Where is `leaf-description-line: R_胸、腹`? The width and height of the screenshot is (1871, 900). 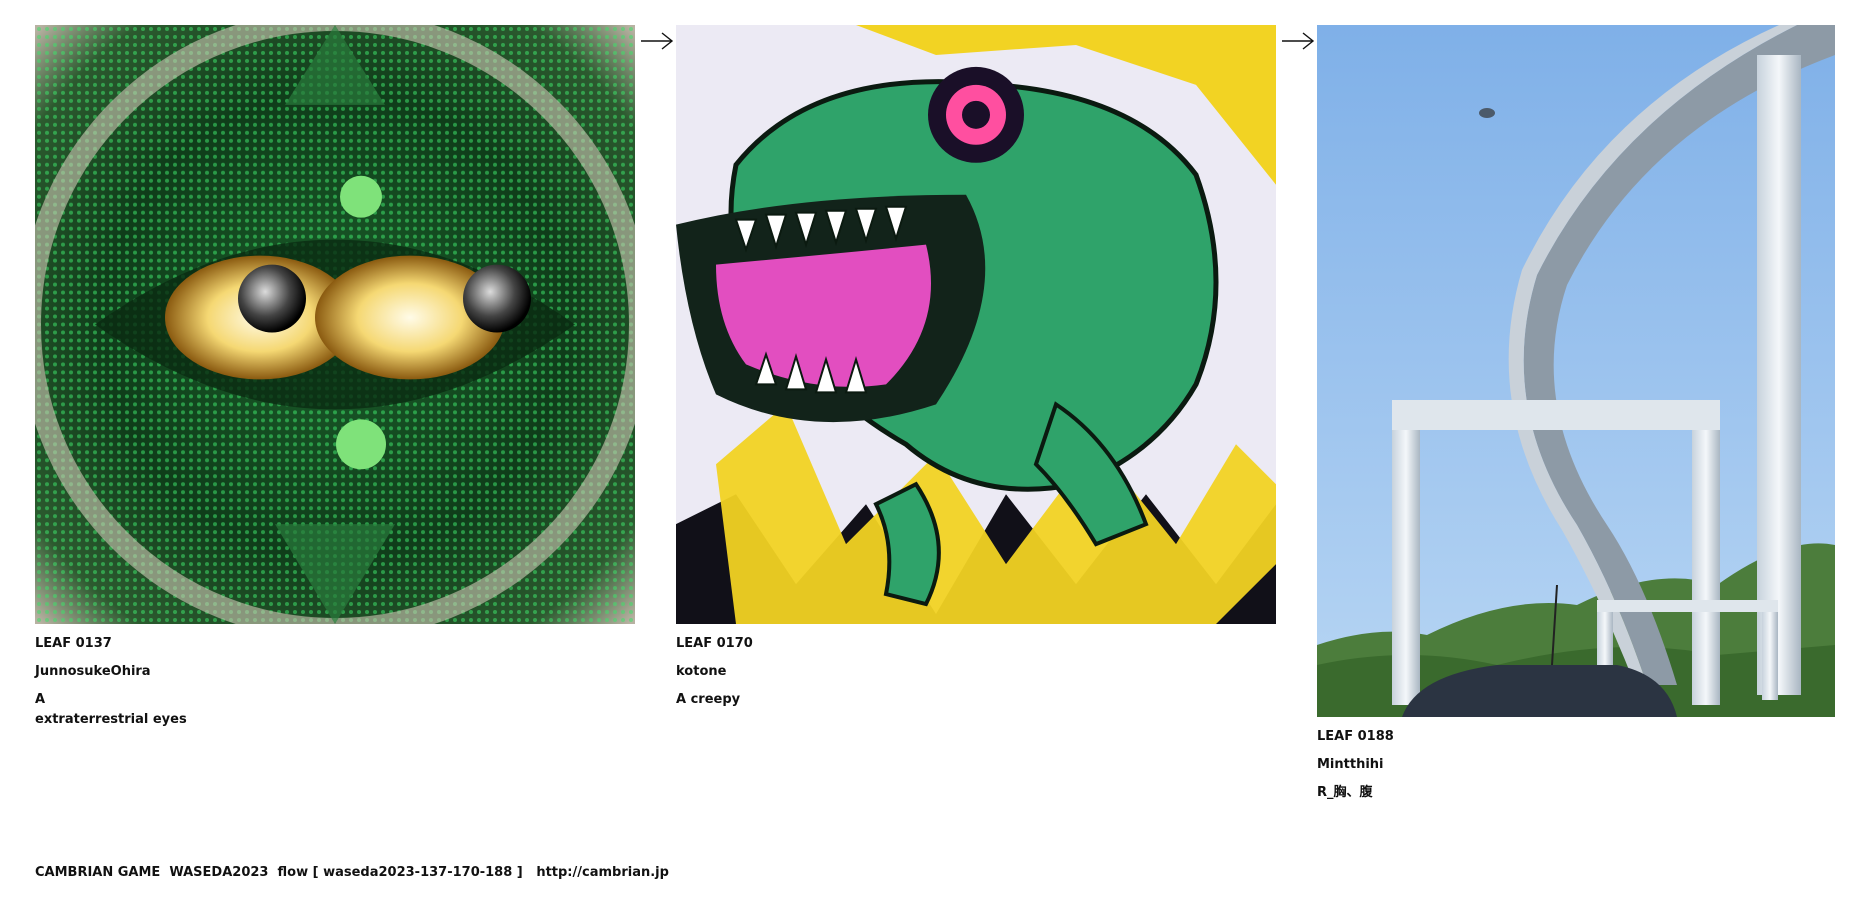
leaf-description-line: R_胸、腹 is located at coordinates (1345, 792).